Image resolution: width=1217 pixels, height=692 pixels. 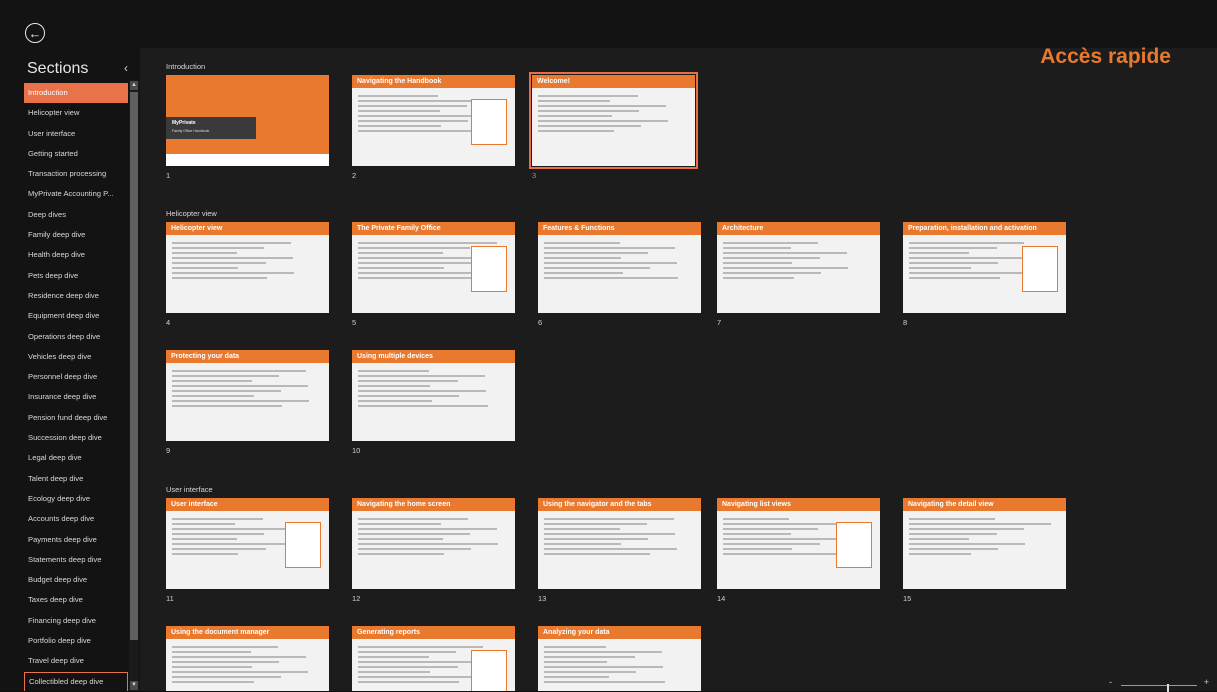 What do you see at coordinates (76, 519) in the screenshot?
I see `sidebar-item: Accounts deep dive` at bounding box center [76, 519].